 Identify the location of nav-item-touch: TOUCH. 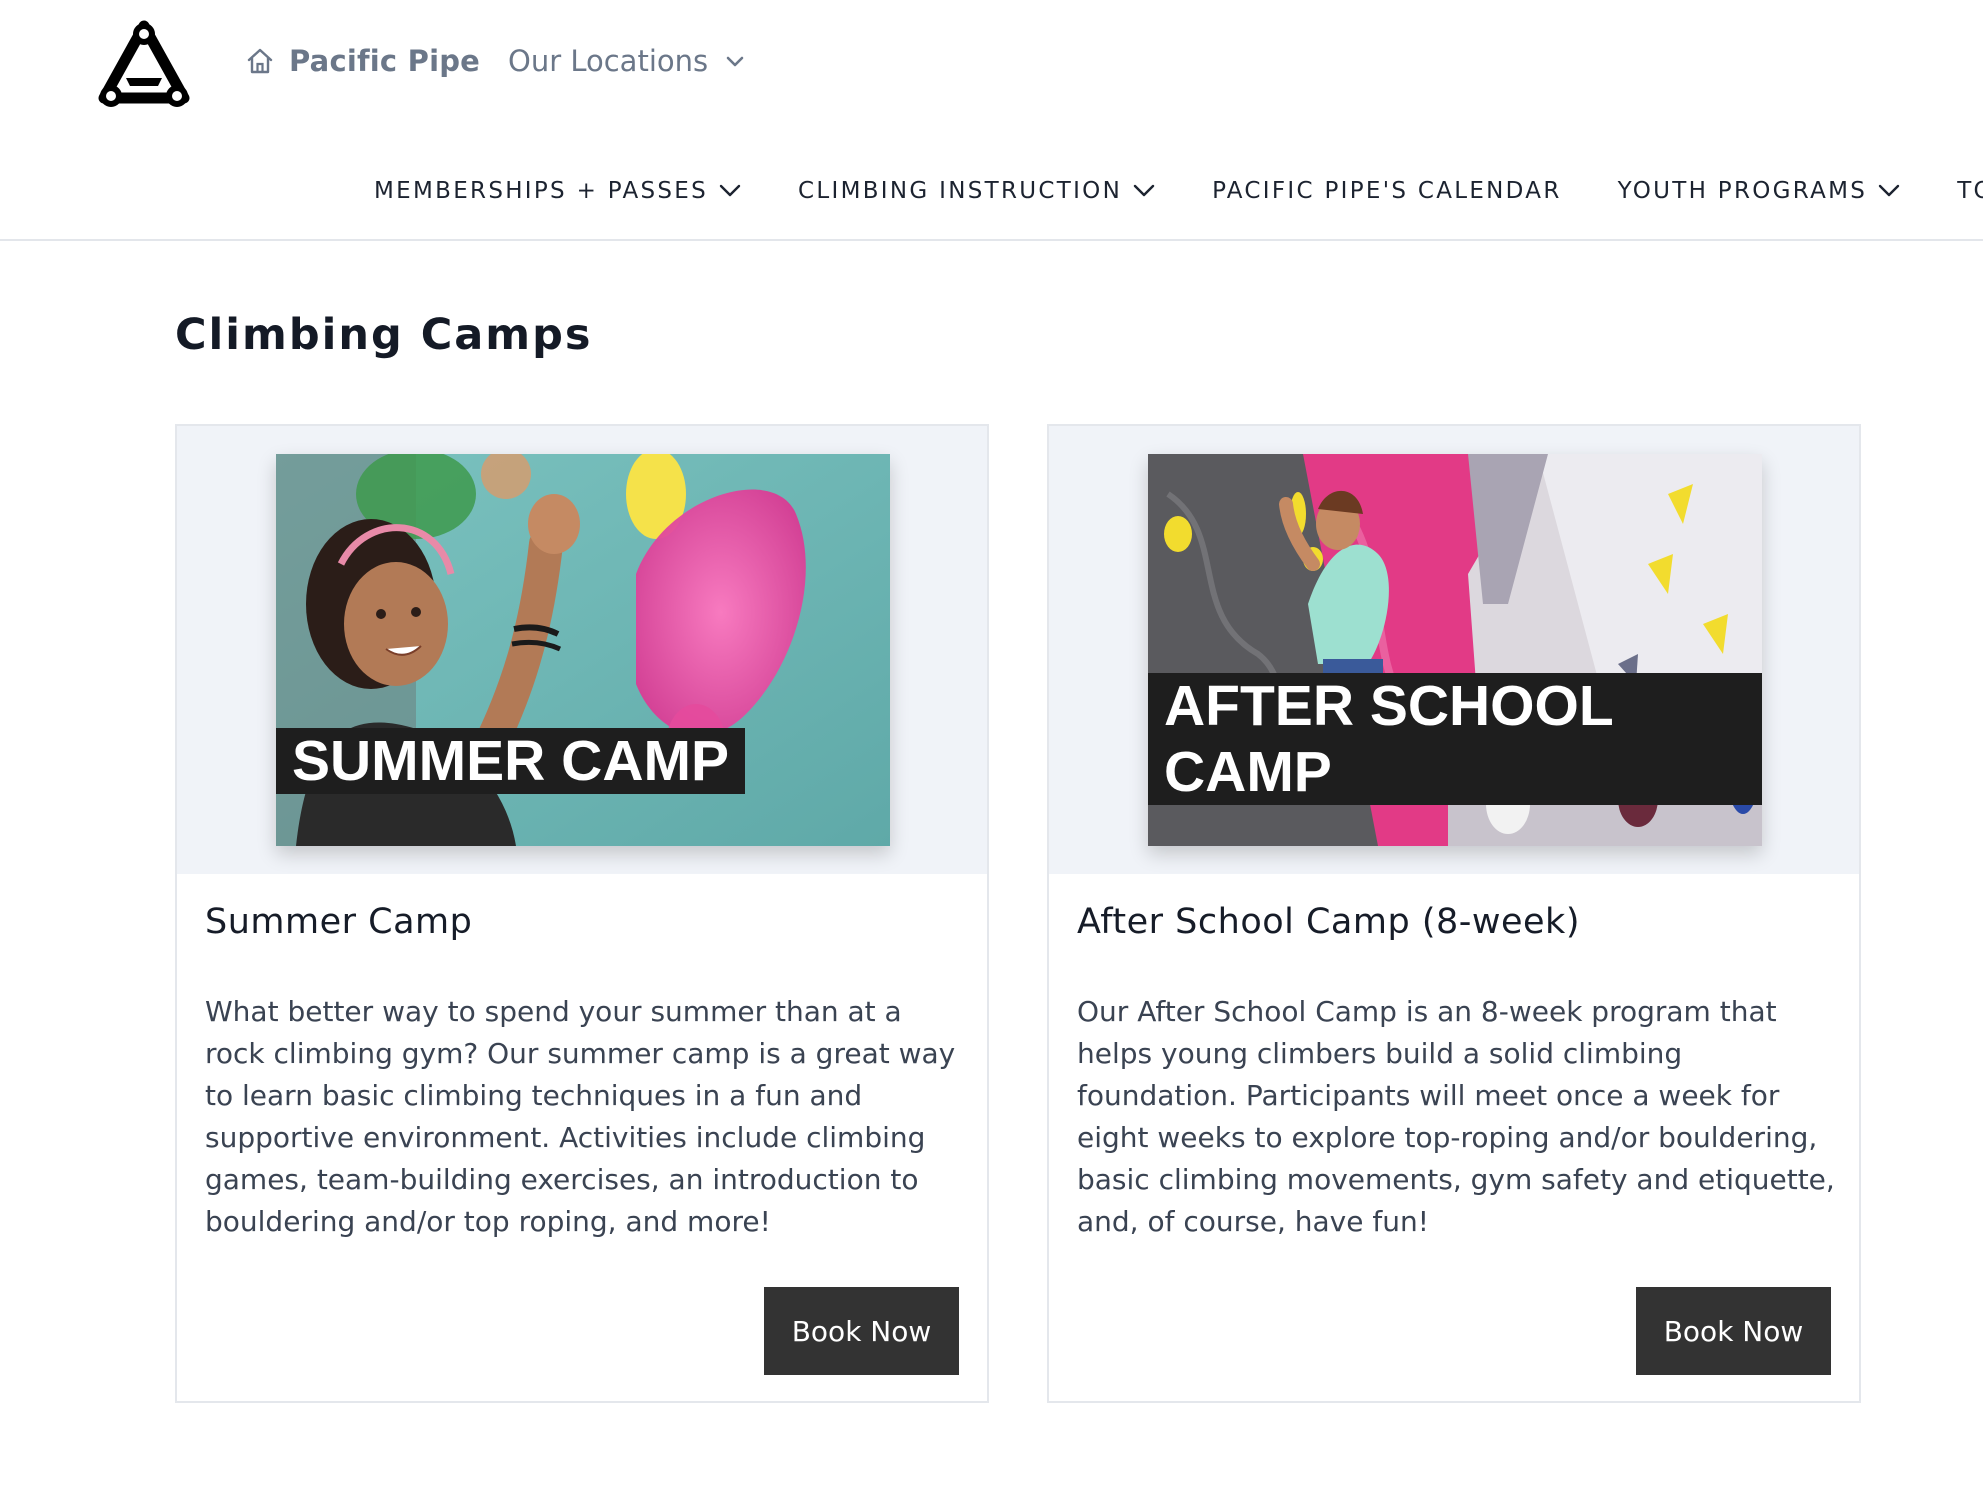
(1970, 191).